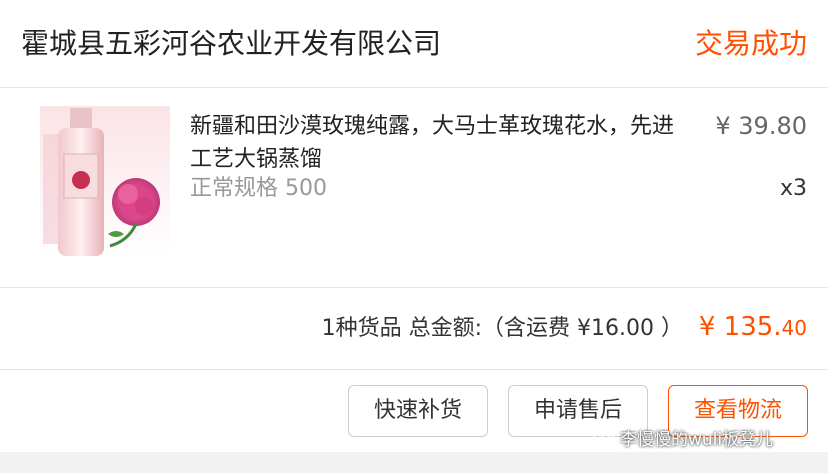 This screenshot has width=828, height=473. I want to click on restock-button: 快速补货, so click(418, 411).